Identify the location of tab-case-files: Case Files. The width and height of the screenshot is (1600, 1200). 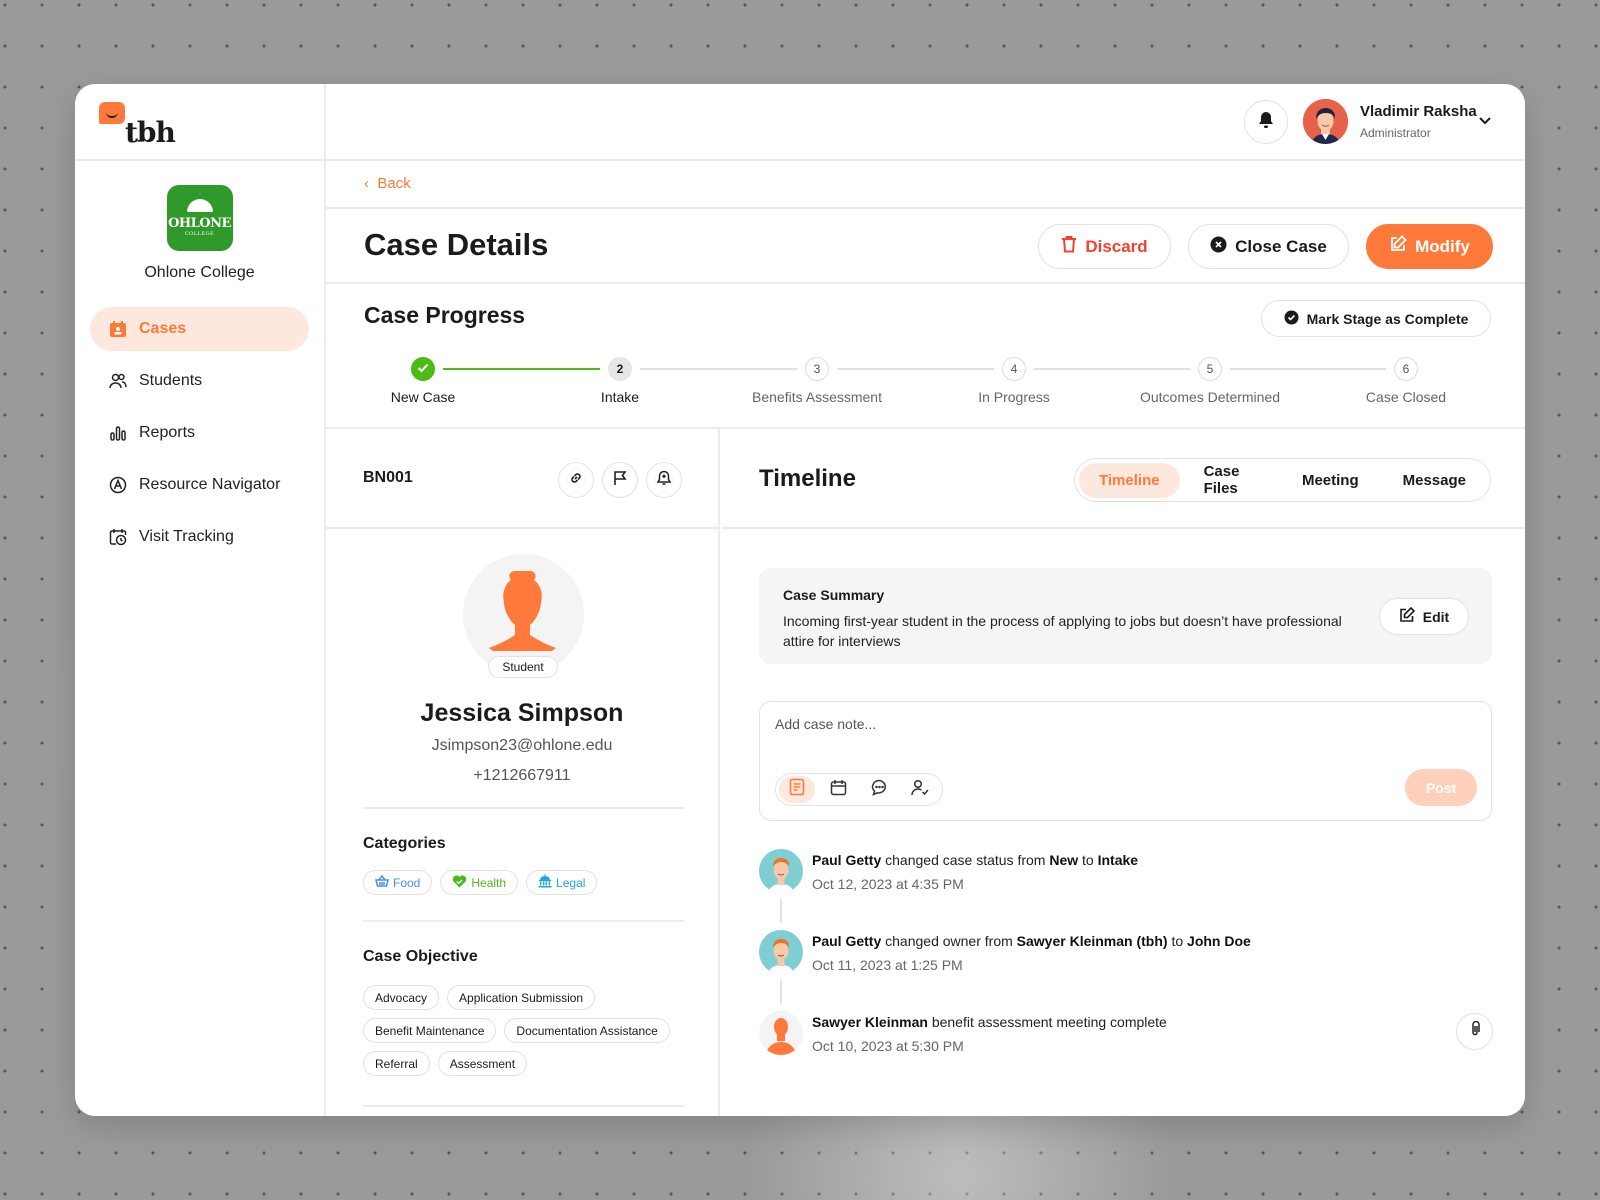
(1231, 480).